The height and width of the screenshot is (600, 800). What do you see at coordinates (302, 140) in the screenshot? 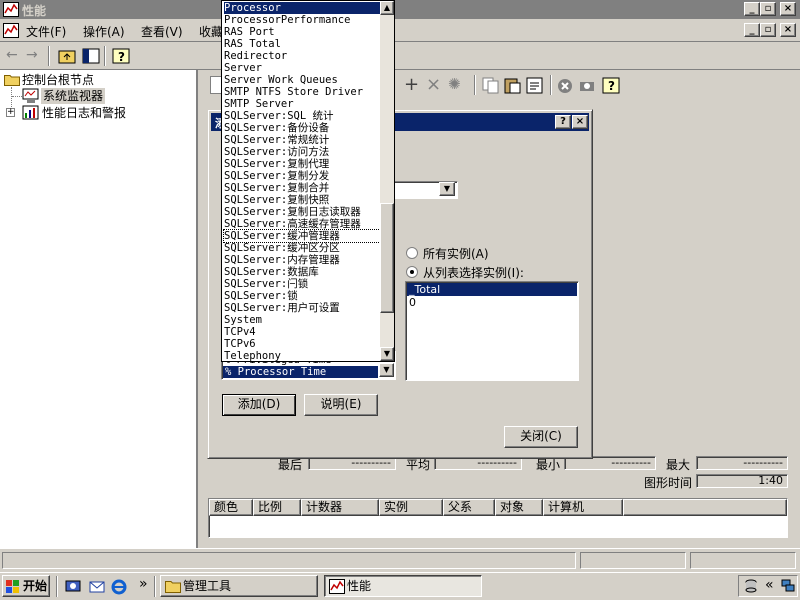
I see `dropdown-item: SQLServer:常规统计` at bounding box center [302, 140].